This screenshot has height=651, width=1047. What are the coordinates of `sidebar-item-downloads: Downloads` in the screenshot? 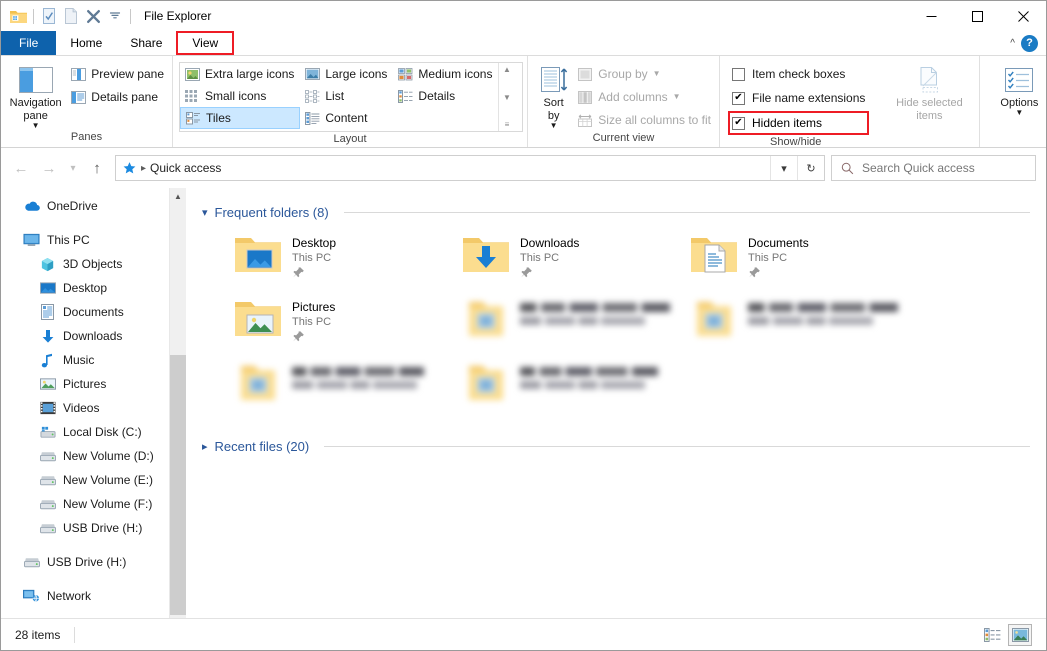 It's located at (85, 336).